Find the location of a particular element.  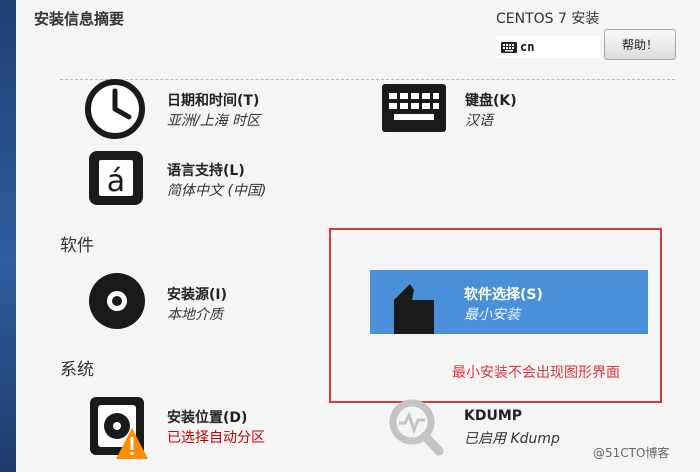

spoke-destination-name: 安装位置(D) is located at coordinates (207, 418).